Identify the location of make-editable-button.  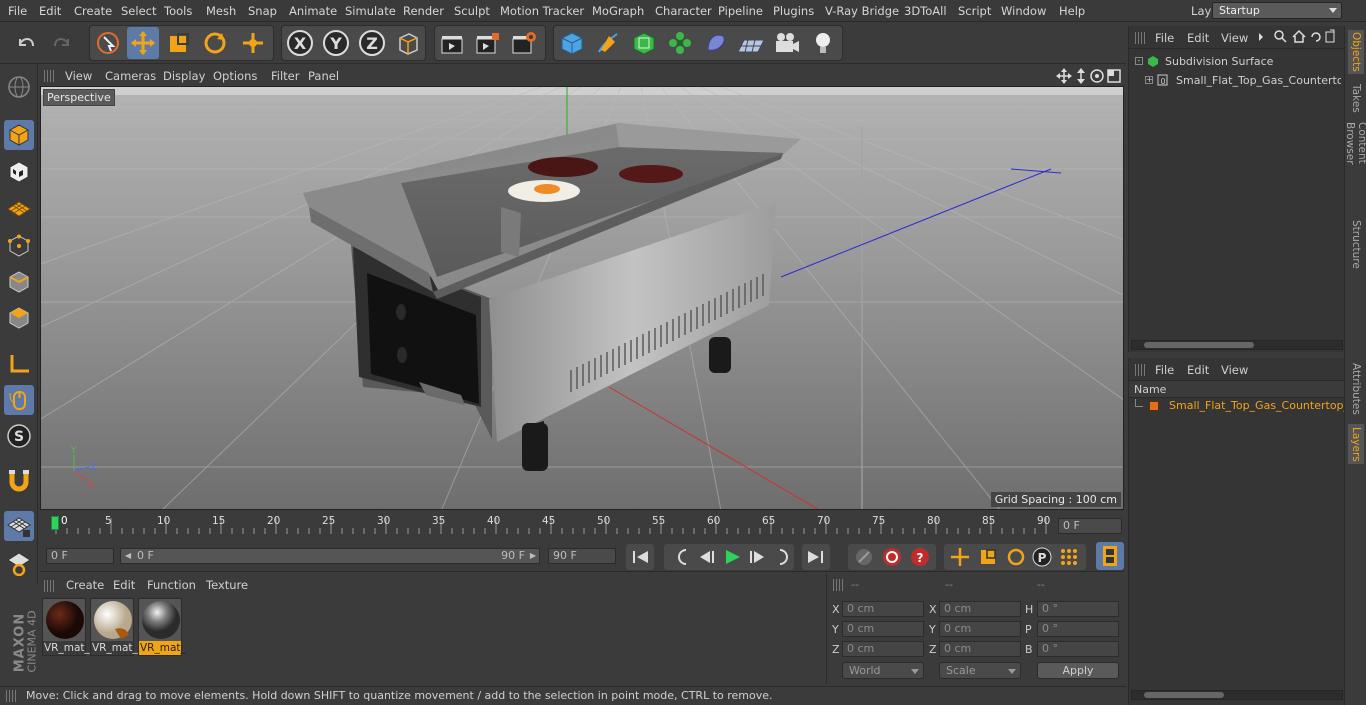
(19, 87).